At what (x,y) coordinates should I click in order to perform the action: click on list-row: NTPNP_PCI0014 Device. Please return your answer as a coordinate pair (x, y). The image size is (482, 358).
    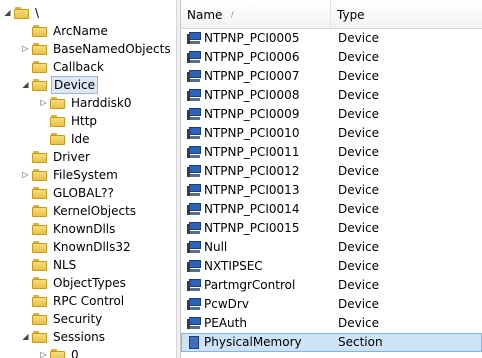
    Looking at the image, I should click on (331, 209).